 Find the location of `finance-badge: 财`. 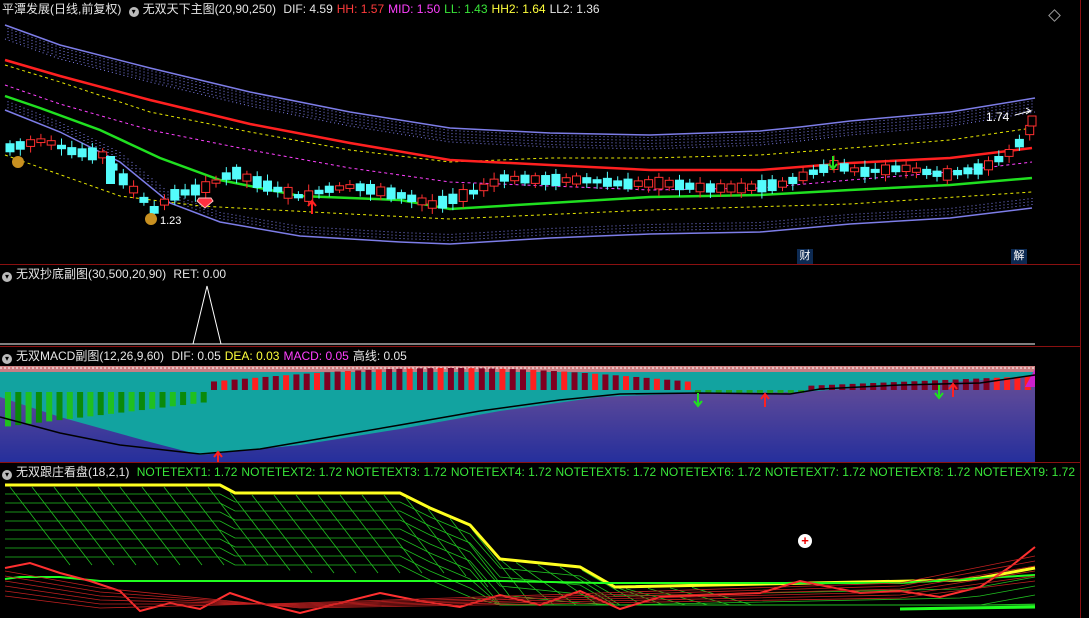

finance-badge: 财 is located at coordinates (805, 256).